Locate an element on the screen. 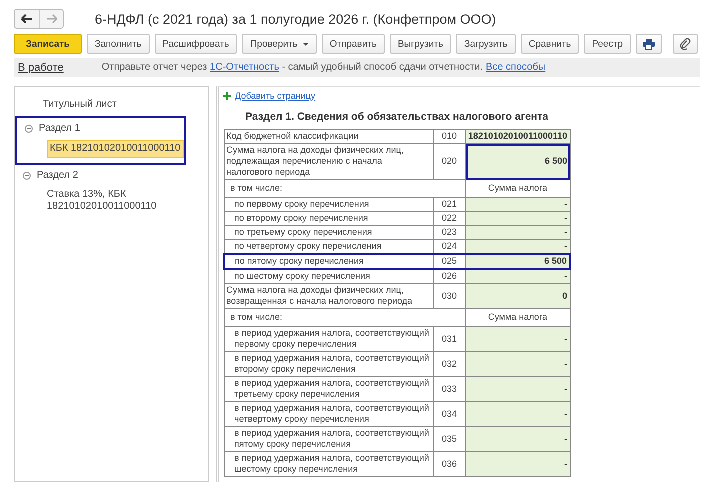 Image resolution: width=713 pixels, height=496 pixels. window-title: 6-НДФЛ (с 2021 года) за 1 полугодие 2026 г. (Конфетпром ООО) is located at coordinates (295, 19).